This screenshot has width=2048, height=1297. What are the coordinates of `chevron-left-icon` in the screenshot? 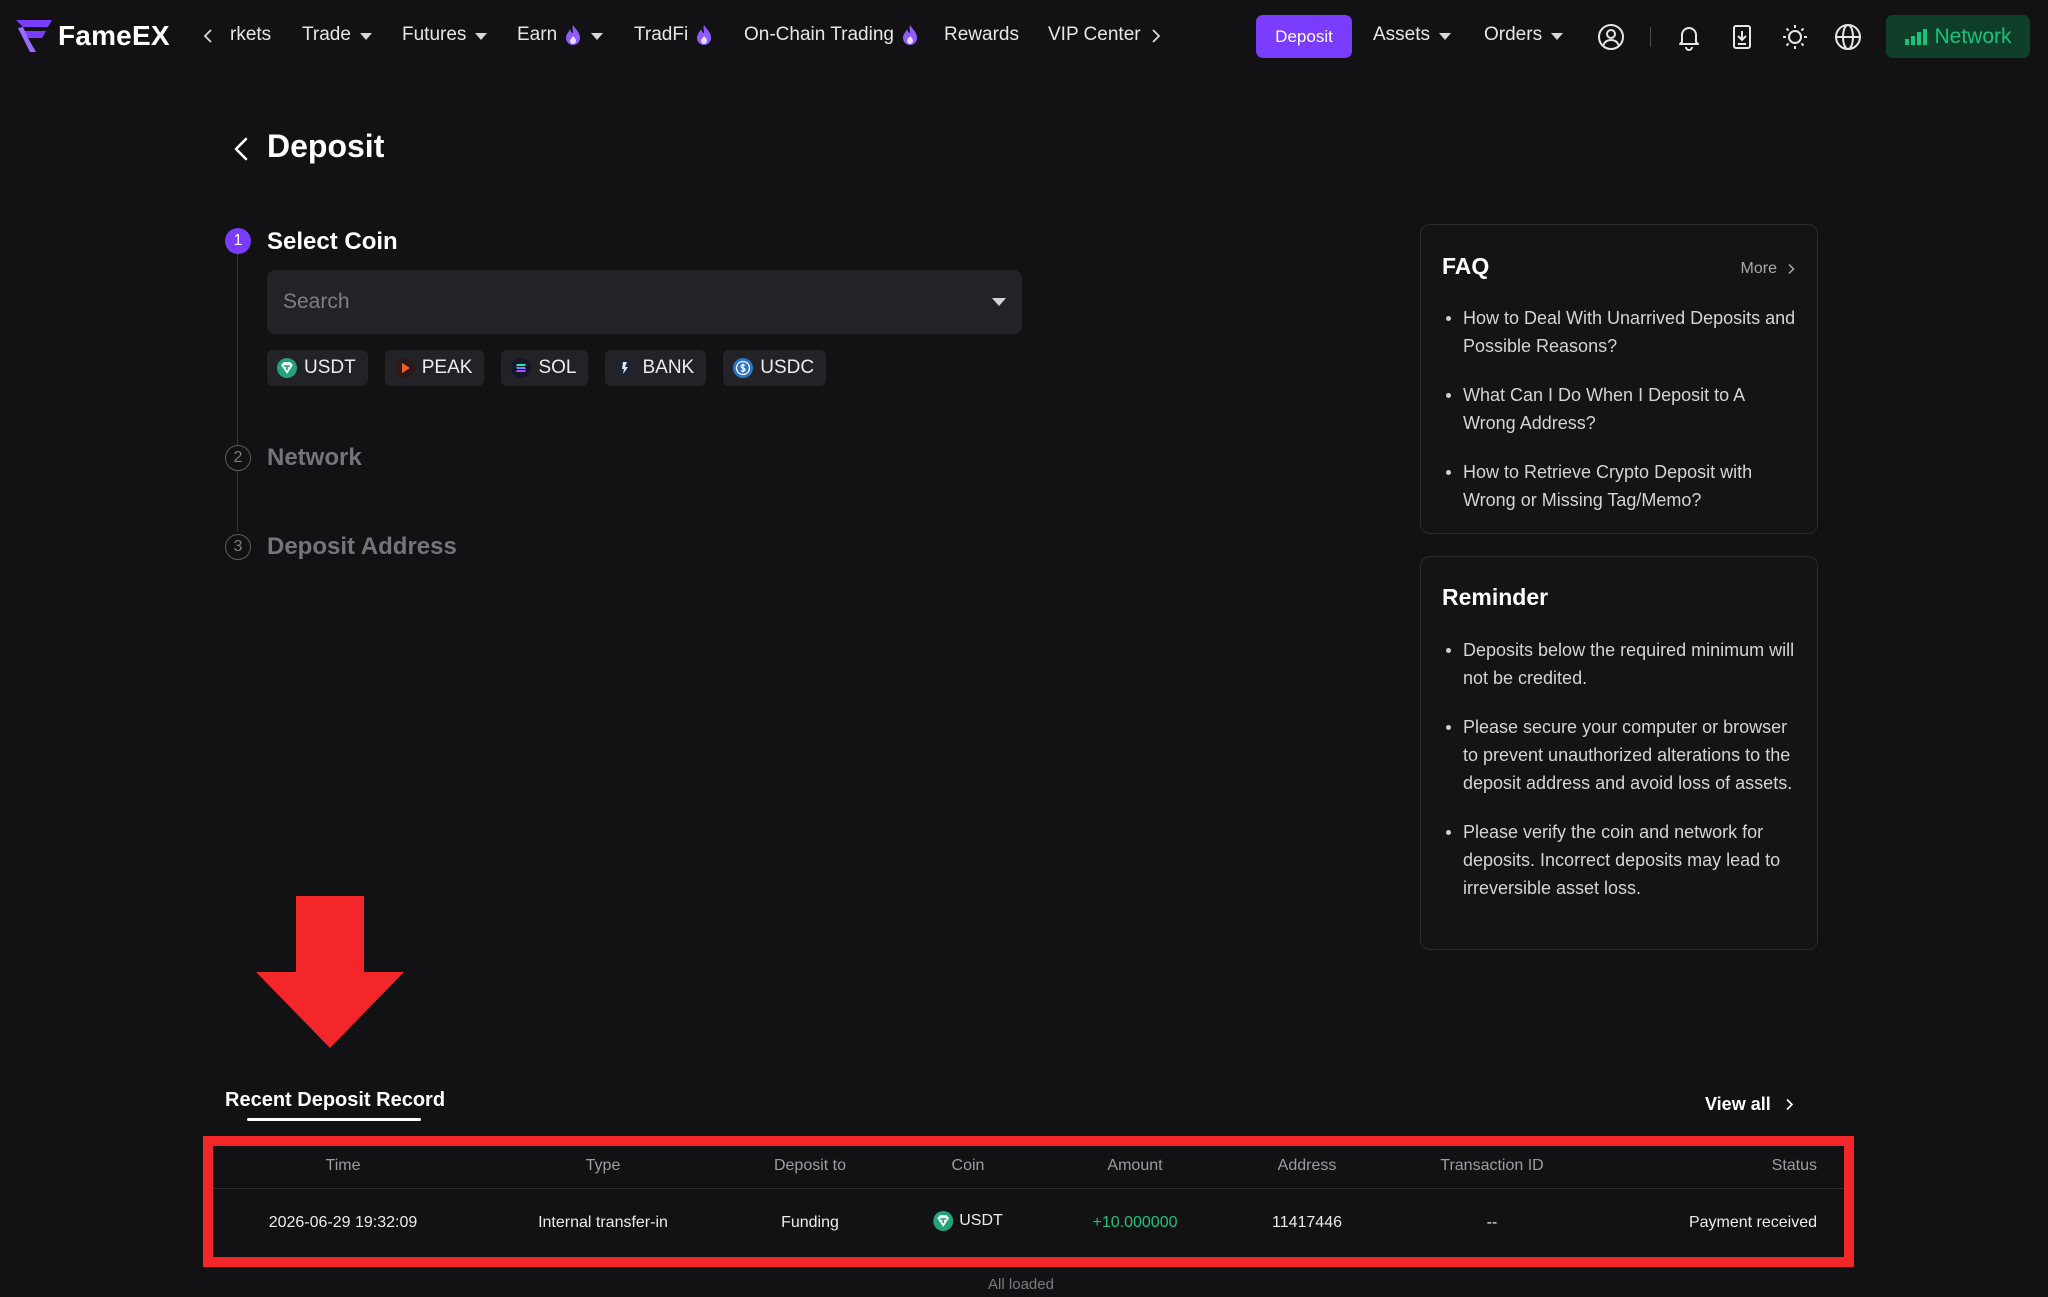 It's located at (207, 36).